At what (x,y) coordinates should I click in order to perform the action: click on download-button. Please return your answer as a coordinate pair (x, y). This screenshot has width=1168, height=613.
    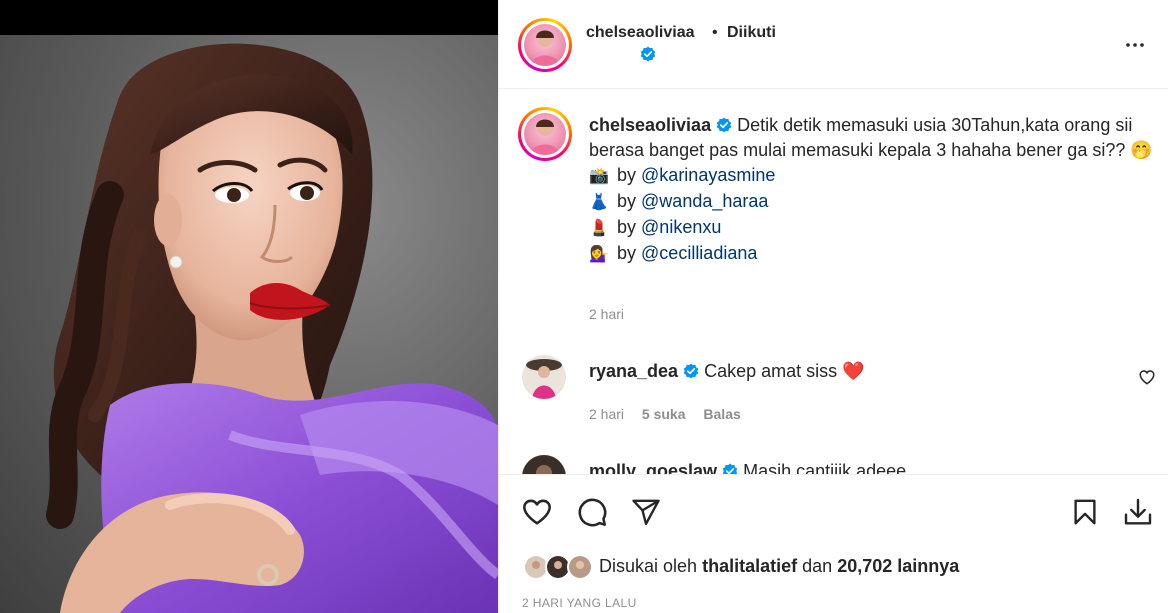
    Looking at the image, I should click on (1138, 512).